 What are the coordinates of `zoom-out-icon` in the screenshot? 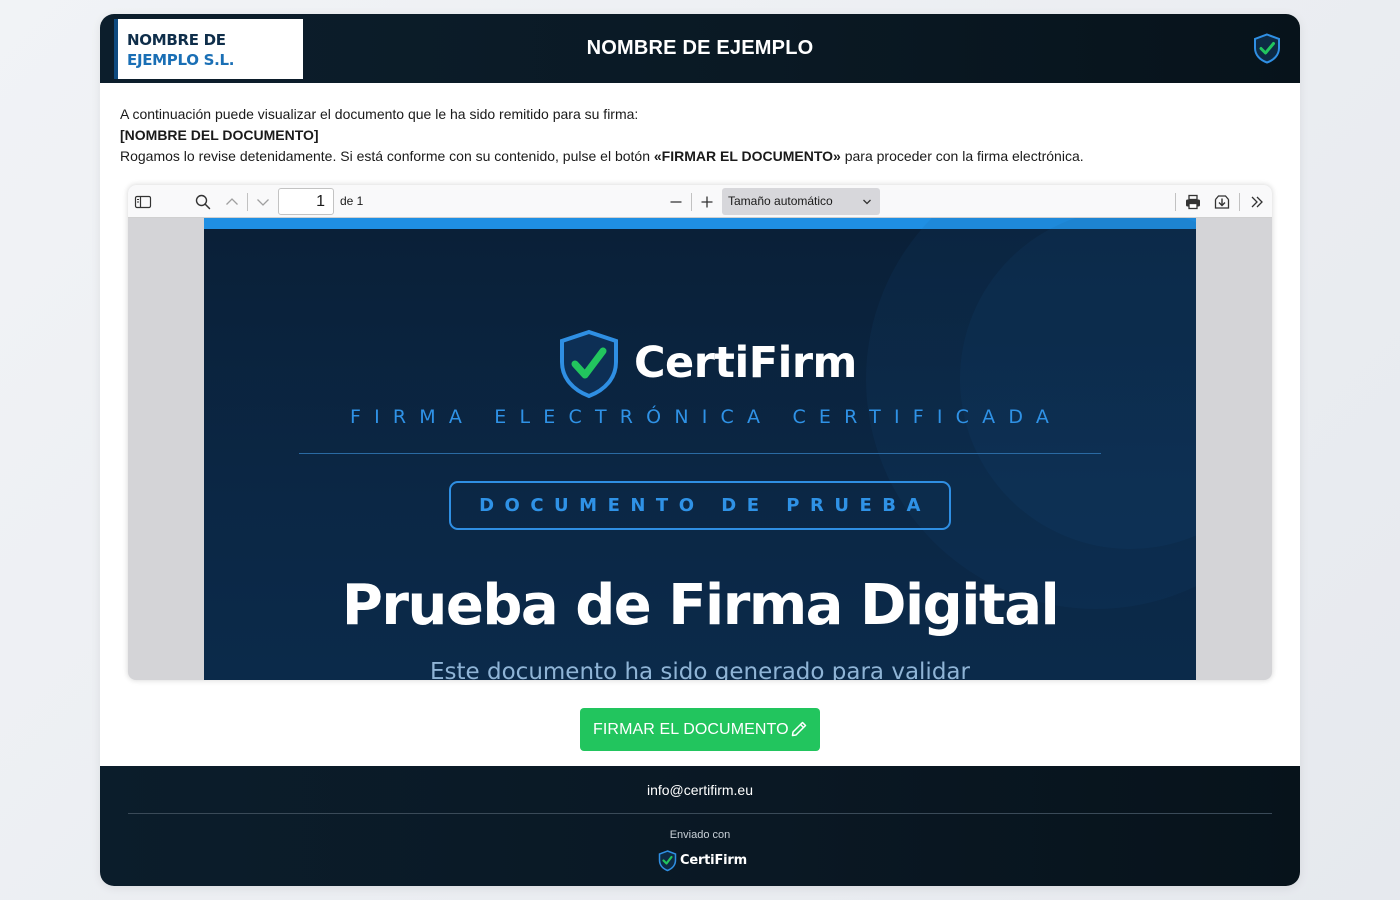 It's located at (676, 202).